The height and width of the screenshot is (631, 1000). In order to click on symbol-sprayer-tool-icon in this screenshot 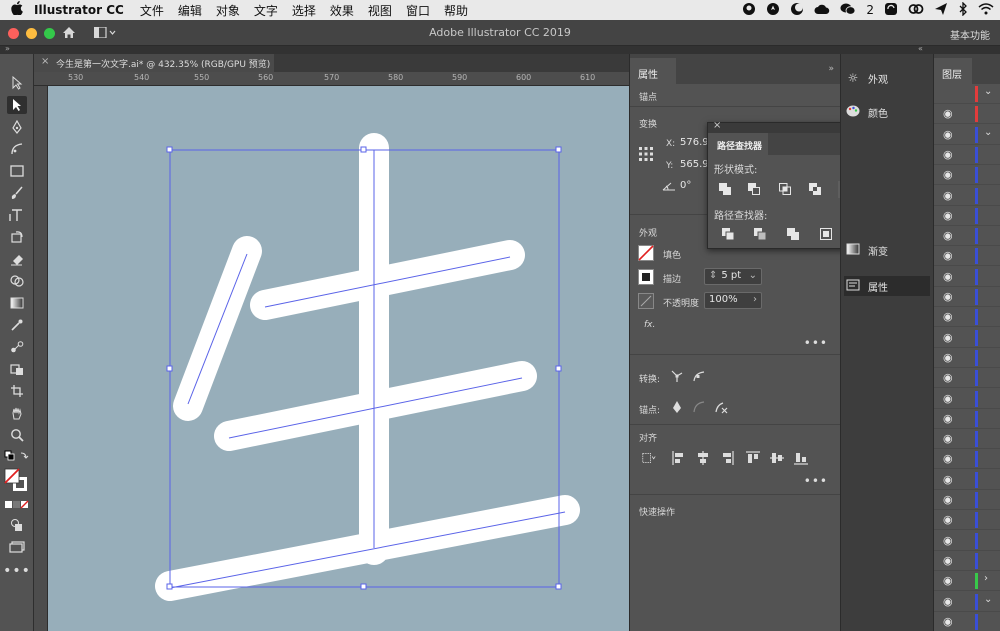, I will do `click(17, 369)`.